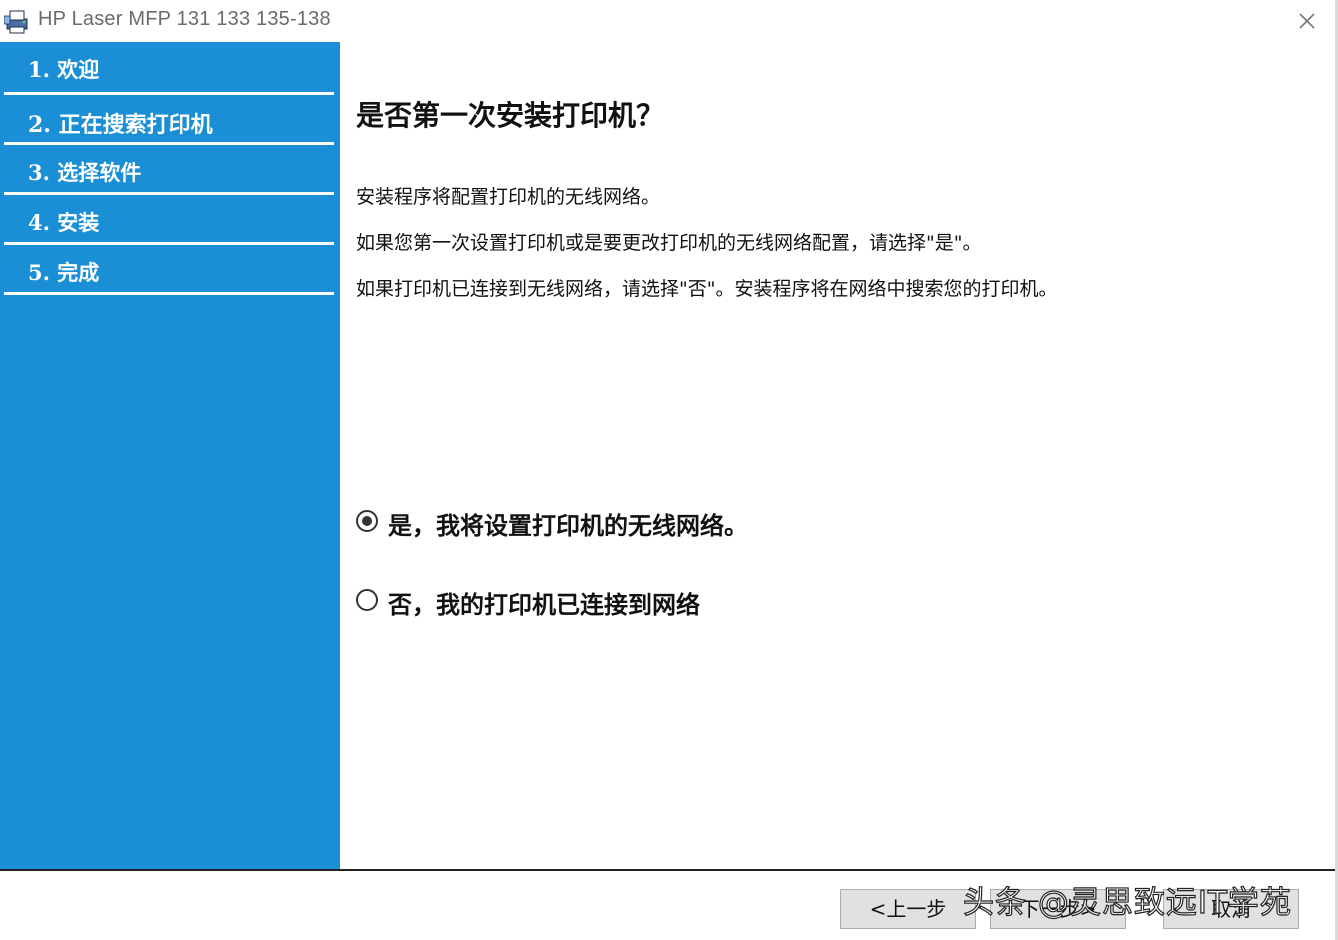  I want to click on step-label: 3. 选择软件, so click(85, 172).